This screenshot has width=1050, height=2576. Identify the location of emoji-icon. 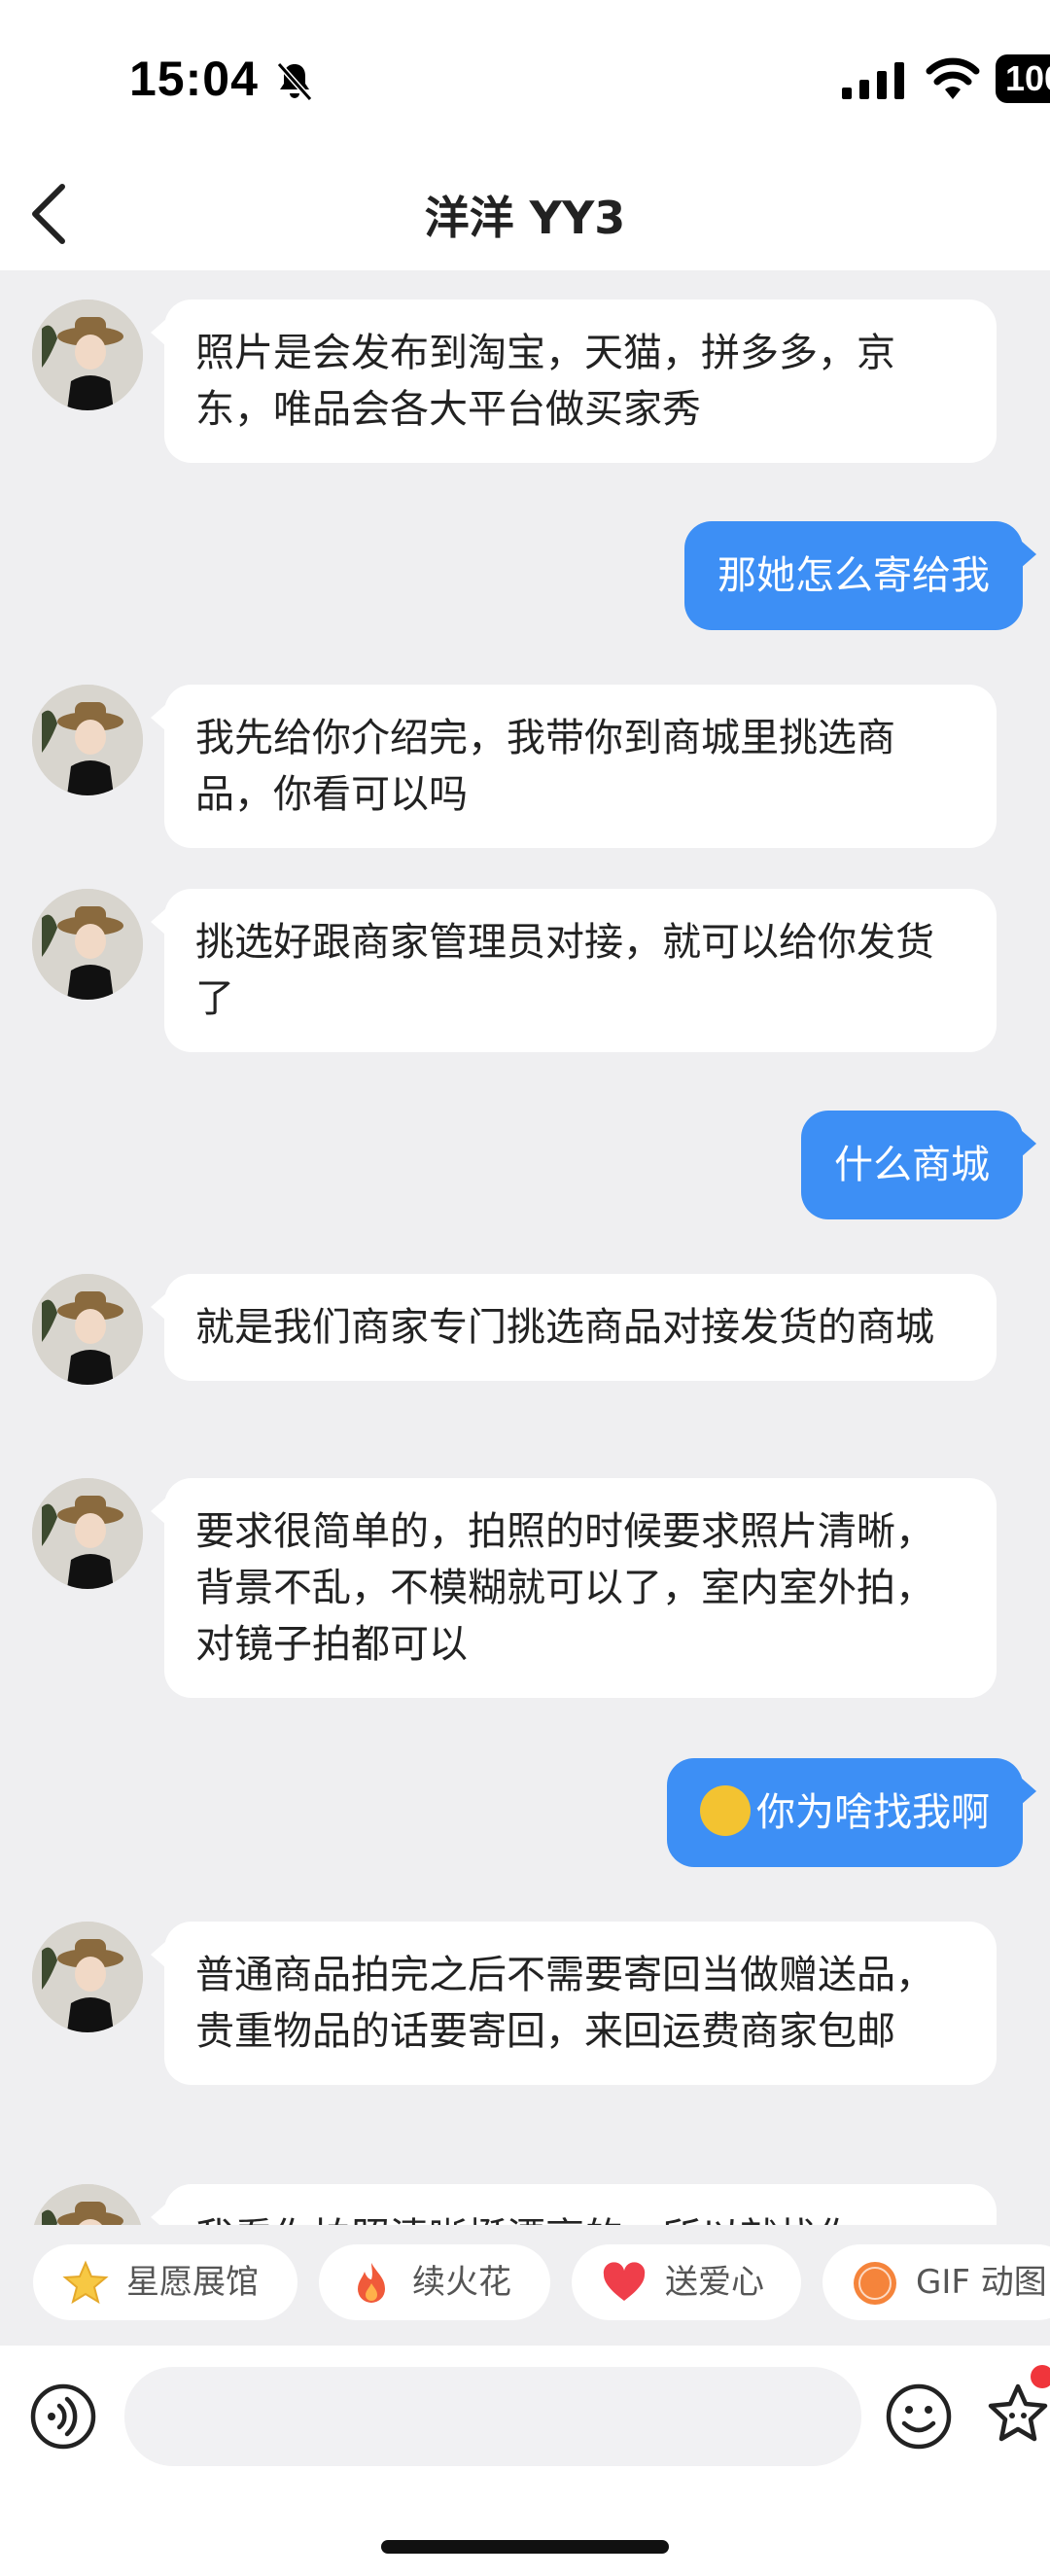
(919, 2416).